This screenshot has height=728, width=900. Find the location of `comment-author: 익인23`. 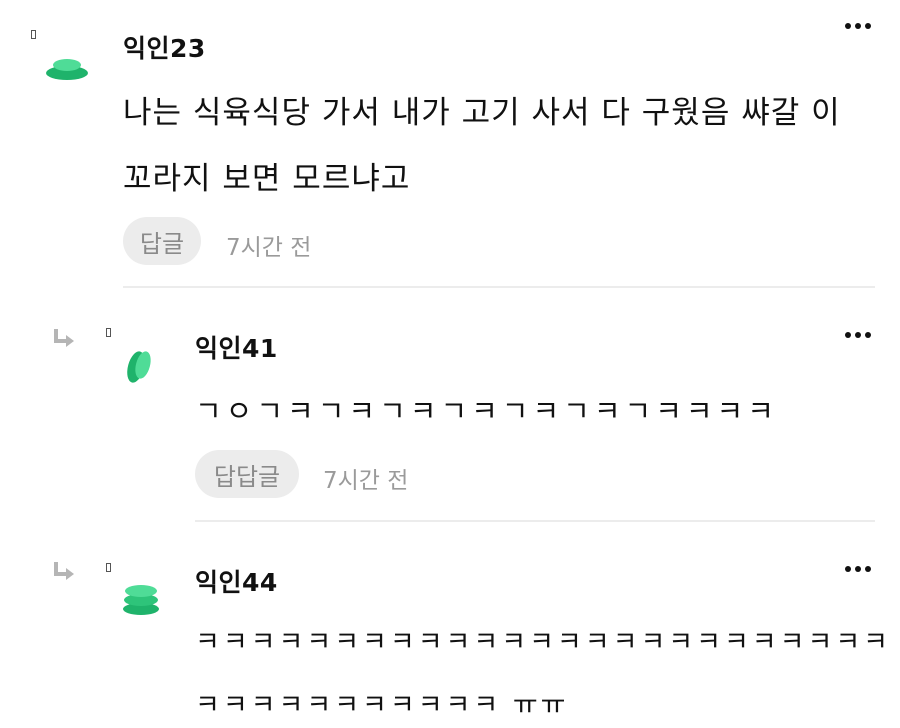

comment-author: 익인23 is located at coordinates (164, 47).